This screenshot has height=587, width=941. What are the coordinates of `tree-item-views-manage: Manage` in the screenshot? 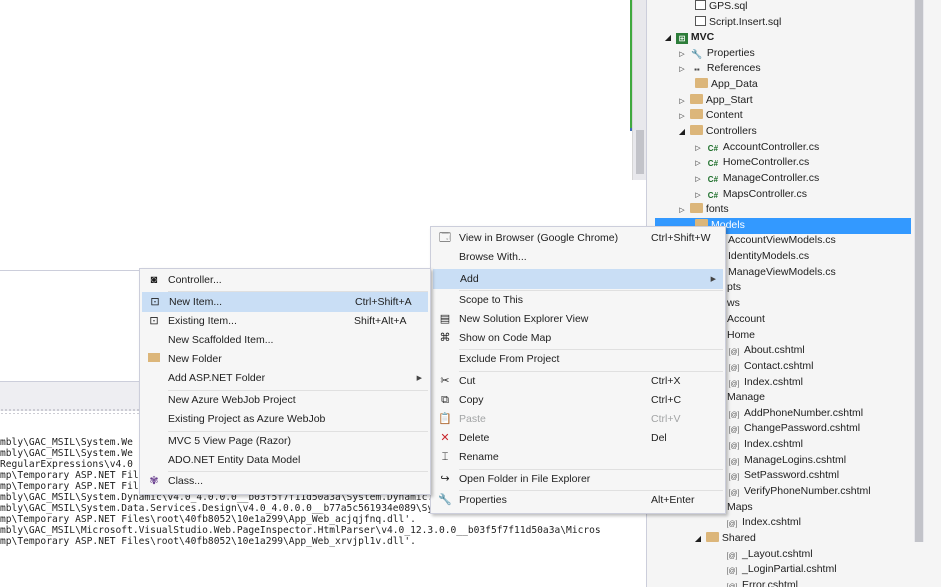 It's located at (746, 398).